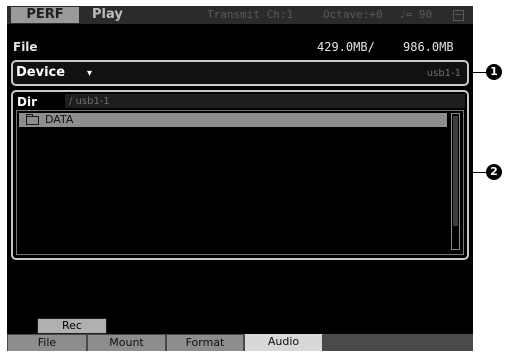 The height and width of the screenshot is (357, 506). Describe the element at coordinates (72, 326) in the screenshot. I see `rec-button: Rec` at that location.